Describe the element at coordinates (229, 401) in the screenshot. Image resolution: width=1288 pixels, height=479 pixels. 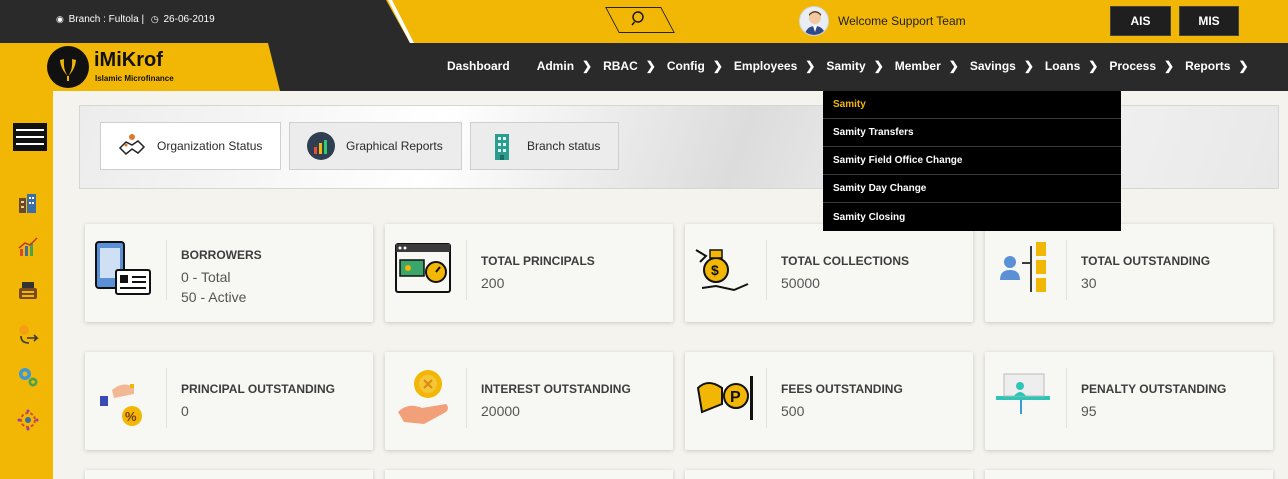
I see `card-principal-outstanding: % PRINCIPAL OUTSTANDING 0` at that location.